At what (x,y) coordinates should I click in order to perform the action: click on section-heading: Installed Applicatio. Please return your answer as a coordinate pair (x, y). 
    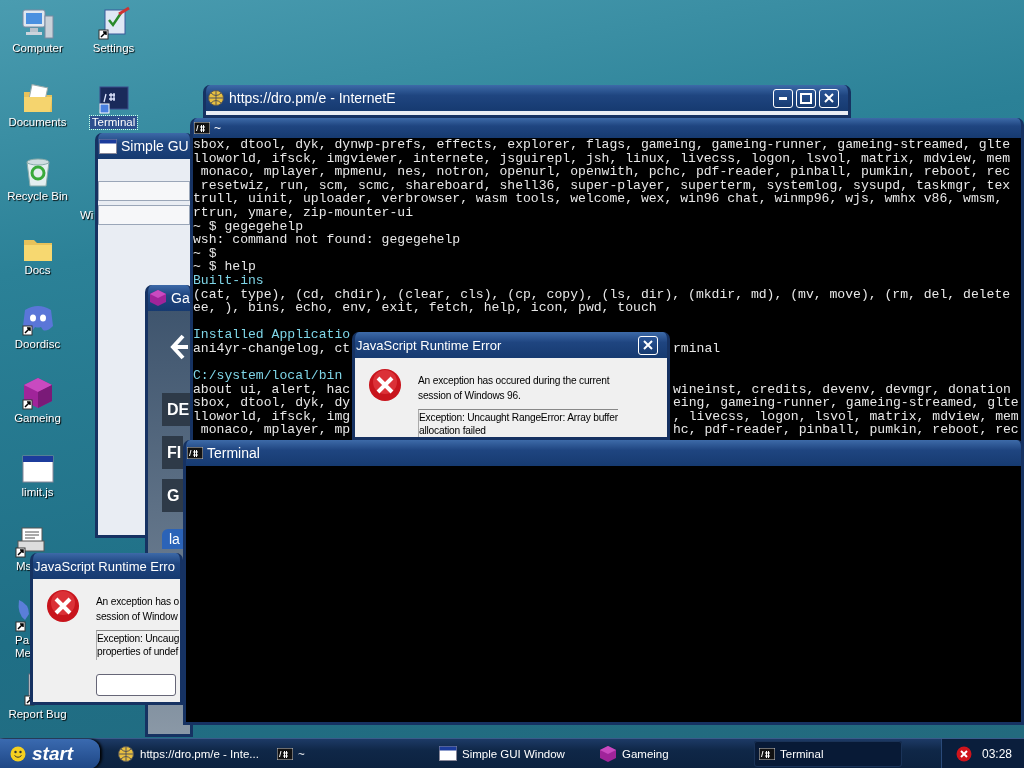
    Looking at the image, I should click on (272, 335).